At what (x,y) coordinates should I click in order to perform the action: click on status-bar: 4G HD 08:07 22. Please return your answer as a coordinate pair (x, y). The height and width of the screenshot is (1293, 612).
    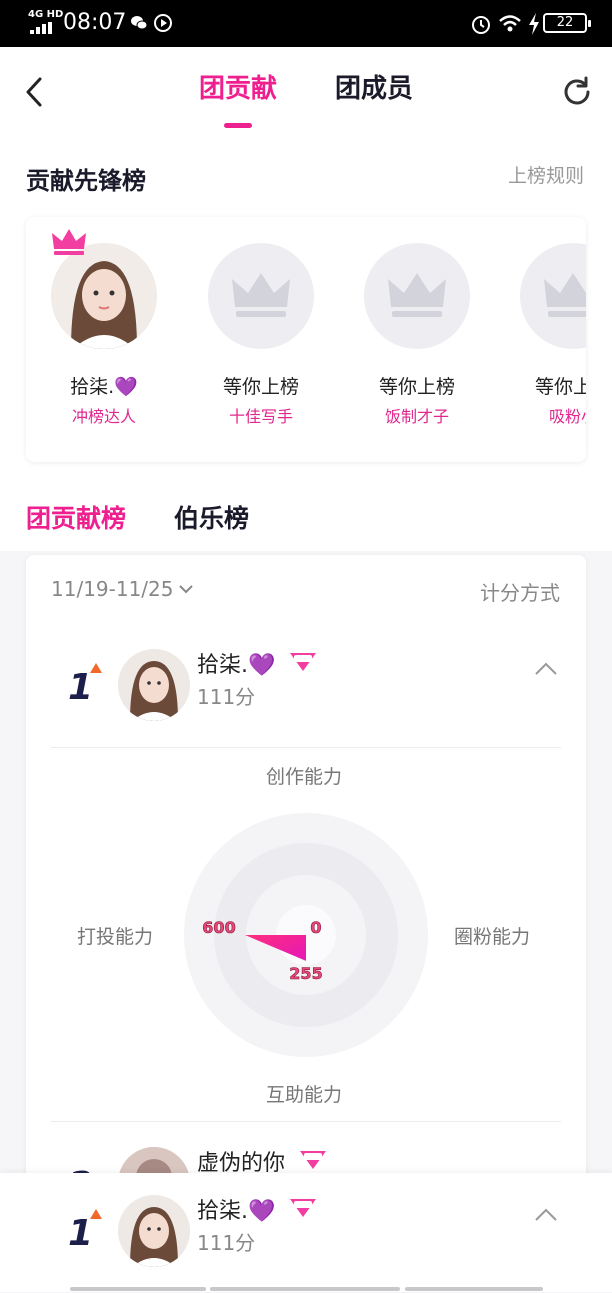
    Looking at the image, I should click on (306, 23).